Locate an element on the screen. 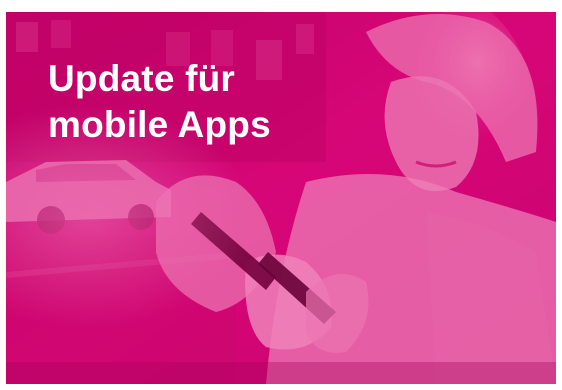 The image size is (562, 390). banner-headline: Update für mobile Apps is located at coordinates (159, 102).